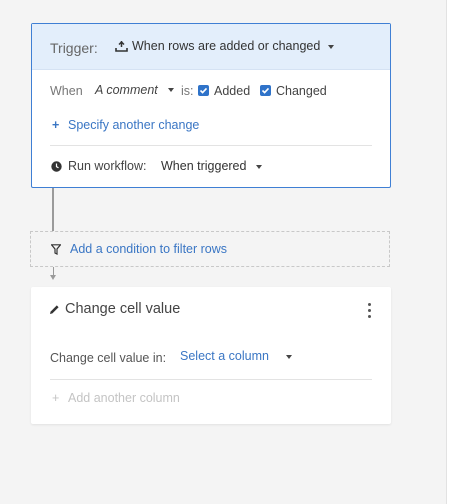 This screenshot has height=504, width=449. I want to click on when-label: When, so click(66, 91).